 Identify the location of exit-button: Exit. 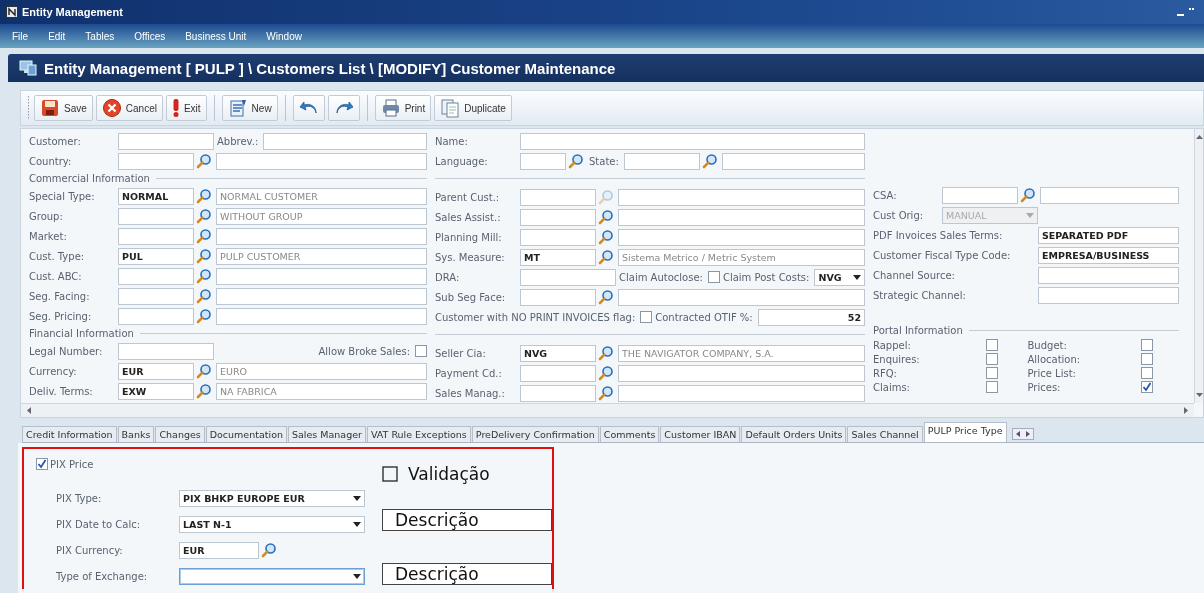
(186, 108).